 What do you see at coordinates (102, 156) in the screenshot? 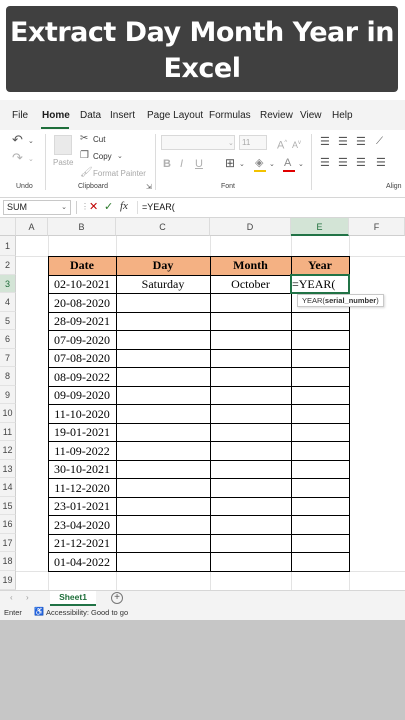
I see `copy-button: Copy` at bounding box center [102, 156].